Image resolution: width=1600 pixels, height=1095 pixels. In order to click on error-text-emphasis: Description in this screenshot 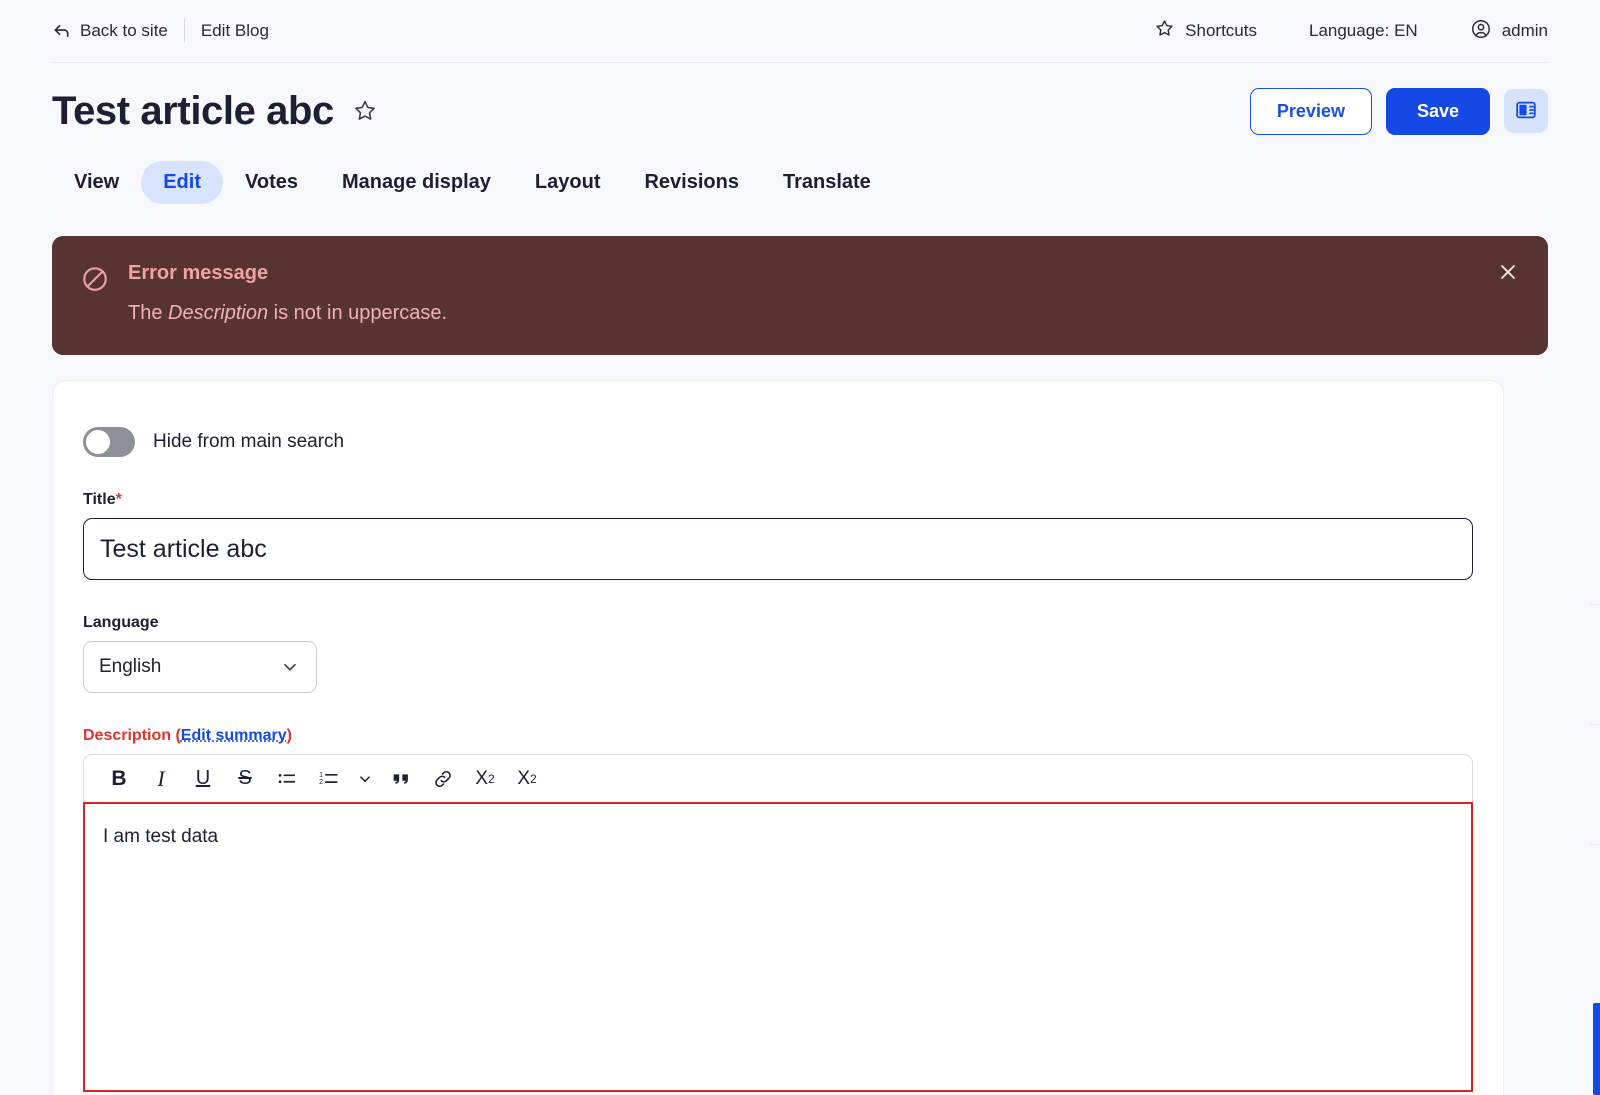, I will do `click(218, 313)`.